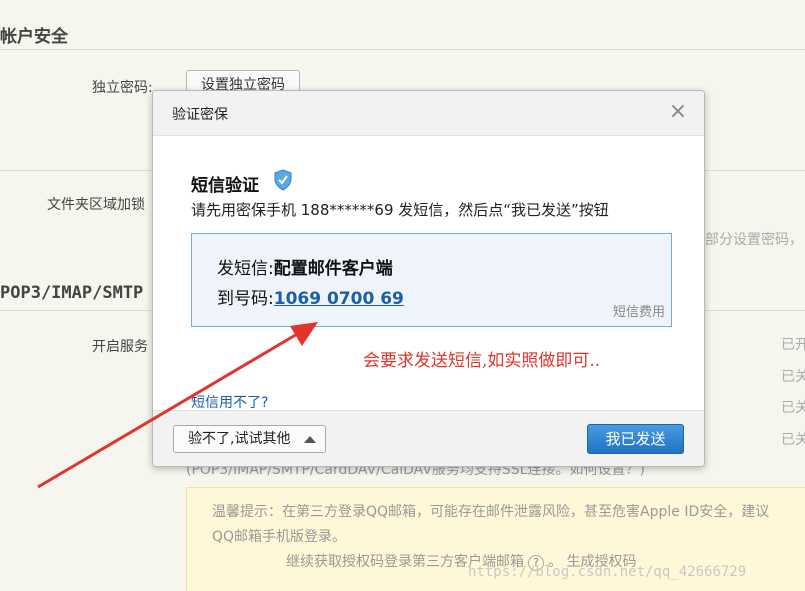  I want to click on try-other-method-label: 验不了,试试其他, so click(239, 439).